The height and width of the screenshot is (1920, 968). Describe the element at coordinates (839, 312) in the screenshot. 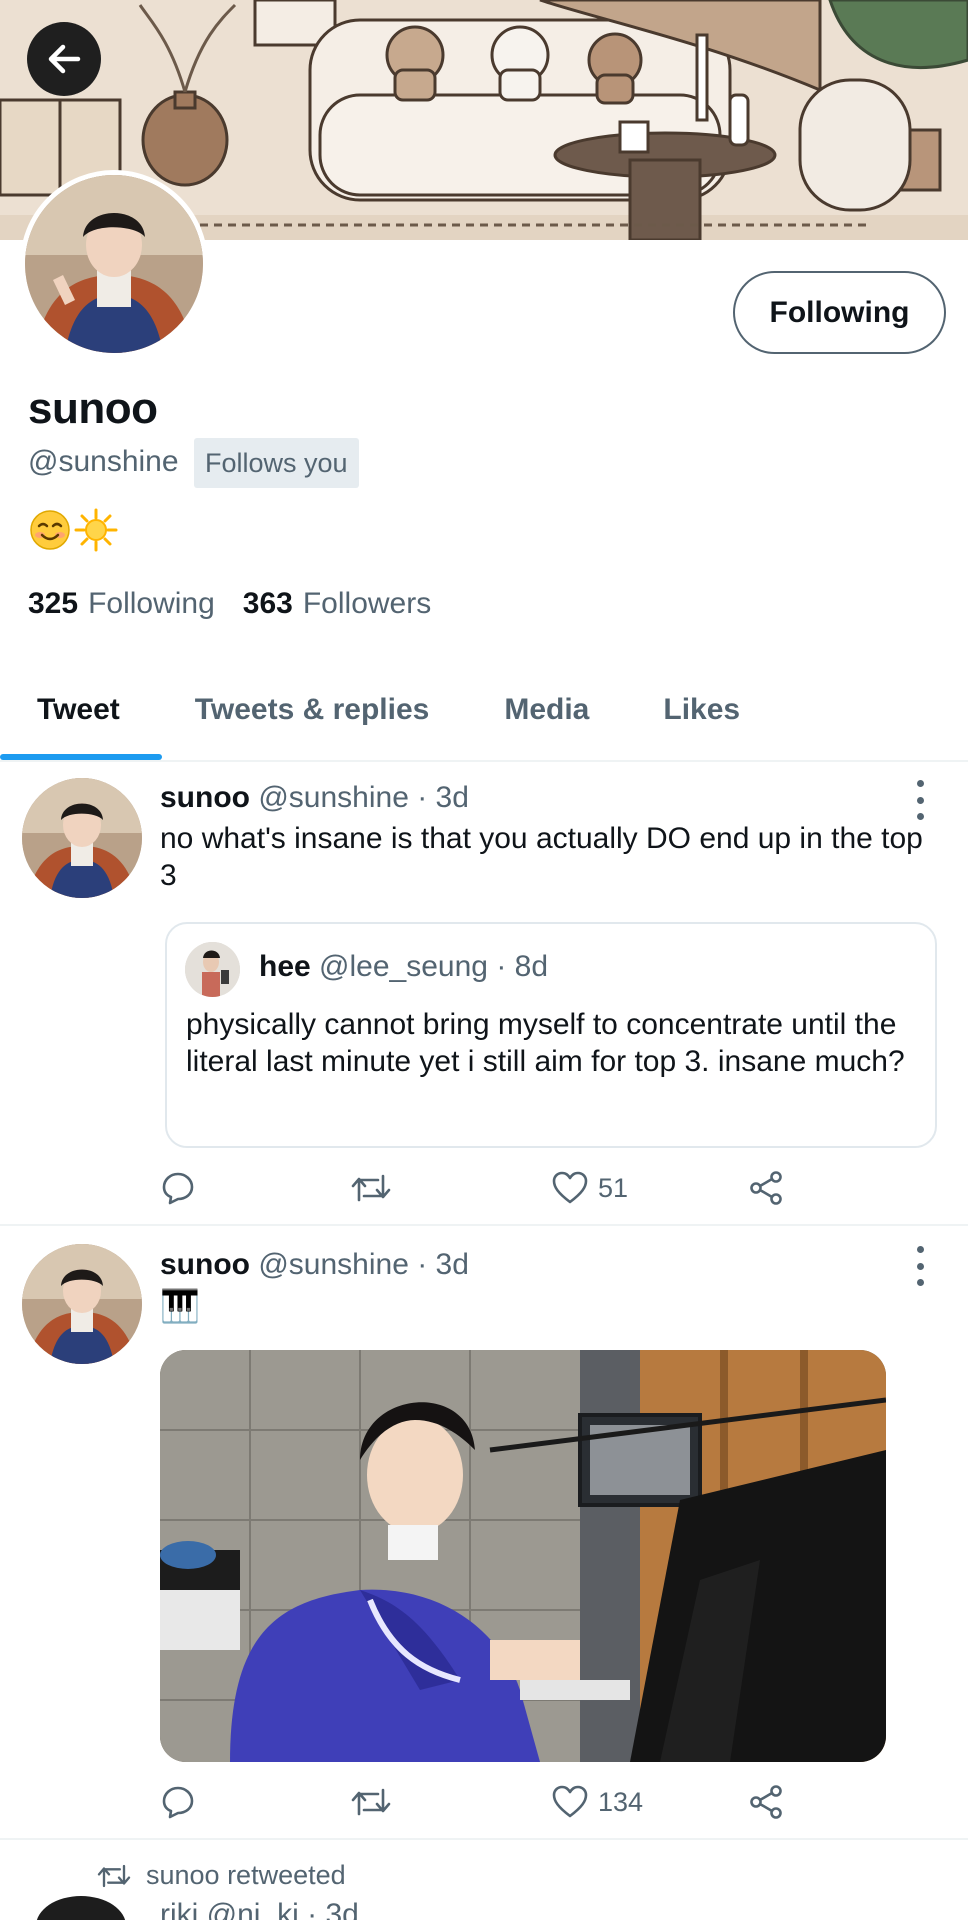

I see `following-button: Following` at that location.